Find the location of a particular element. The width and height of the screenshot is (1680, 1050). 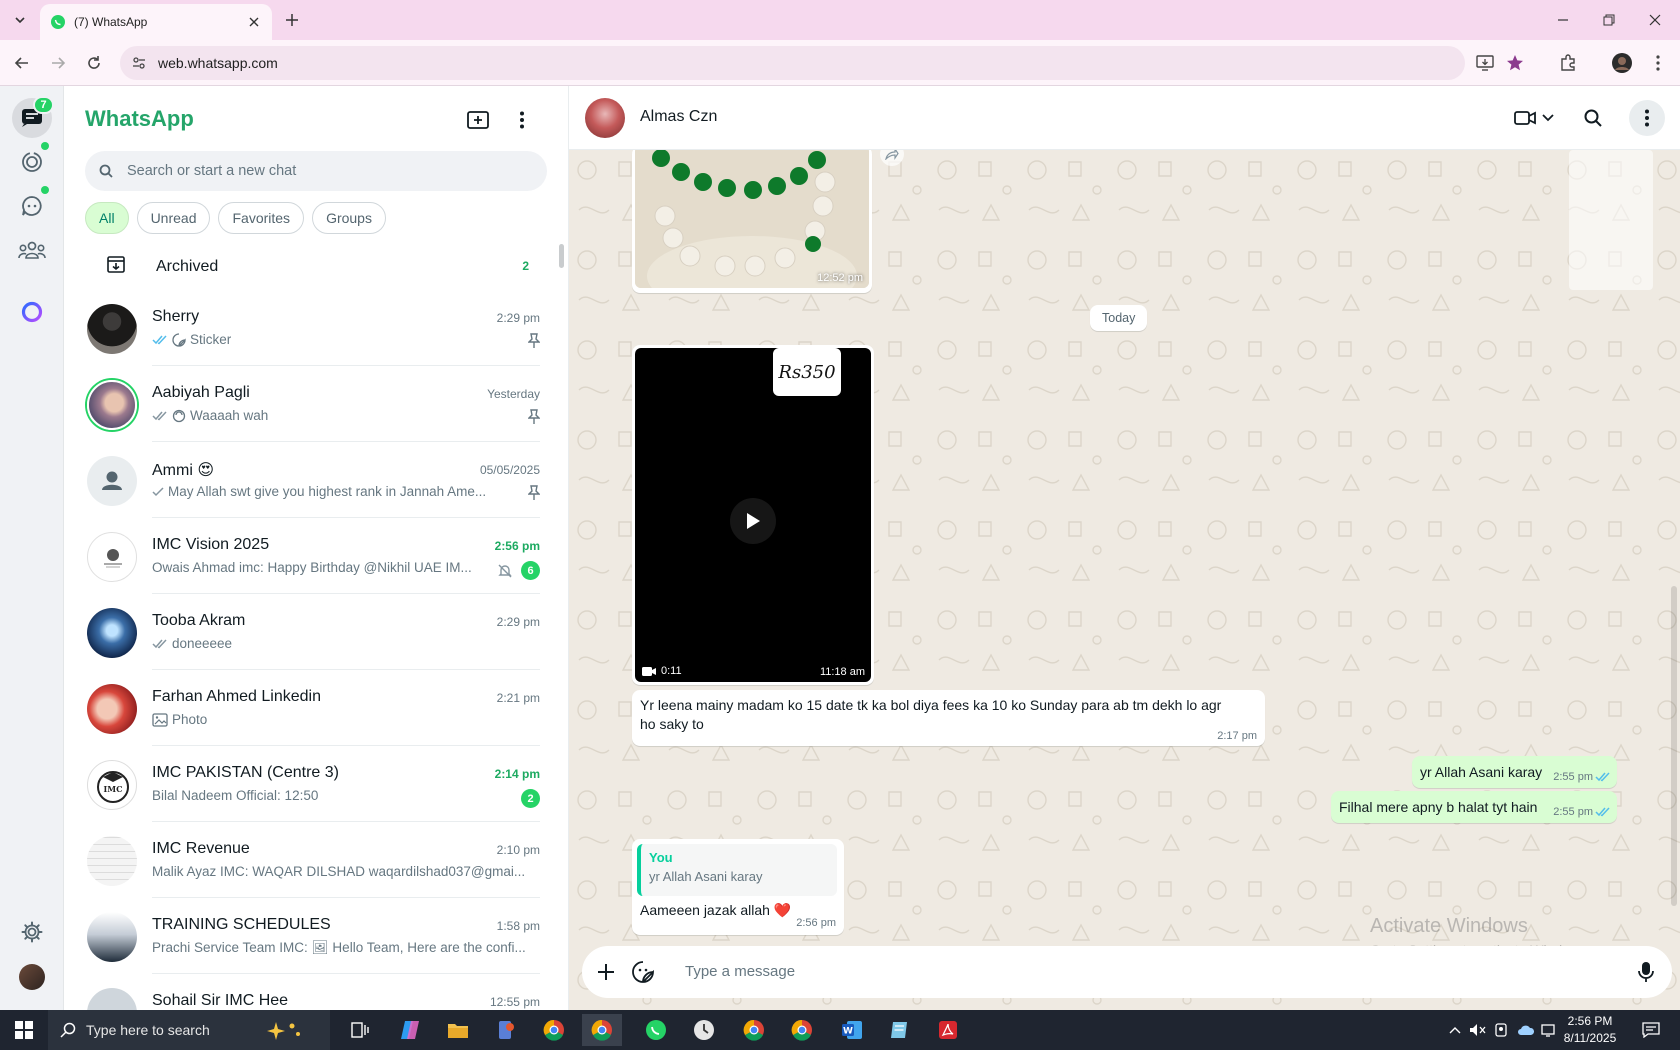

minimize-button is located at coordinates (1563, 20).